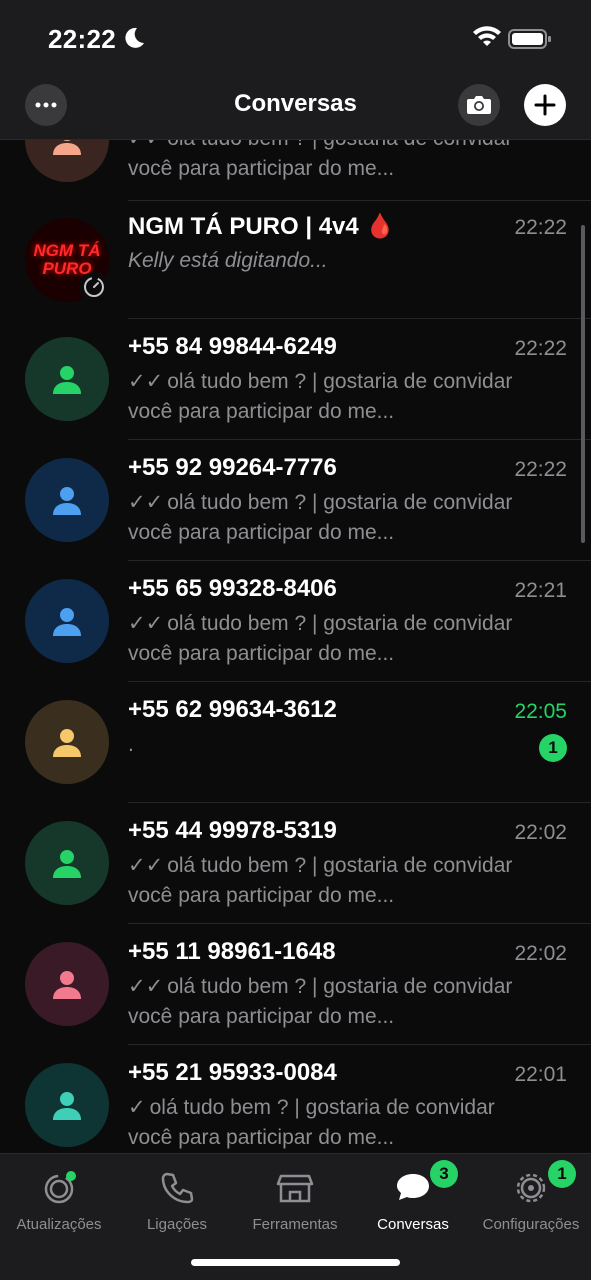  What do you see at coordinates (359, 742) in the screenshot?
I see `chat-row-body: +55 62 99634-3612 22:05 . 1` at bounding box center [359, 742].